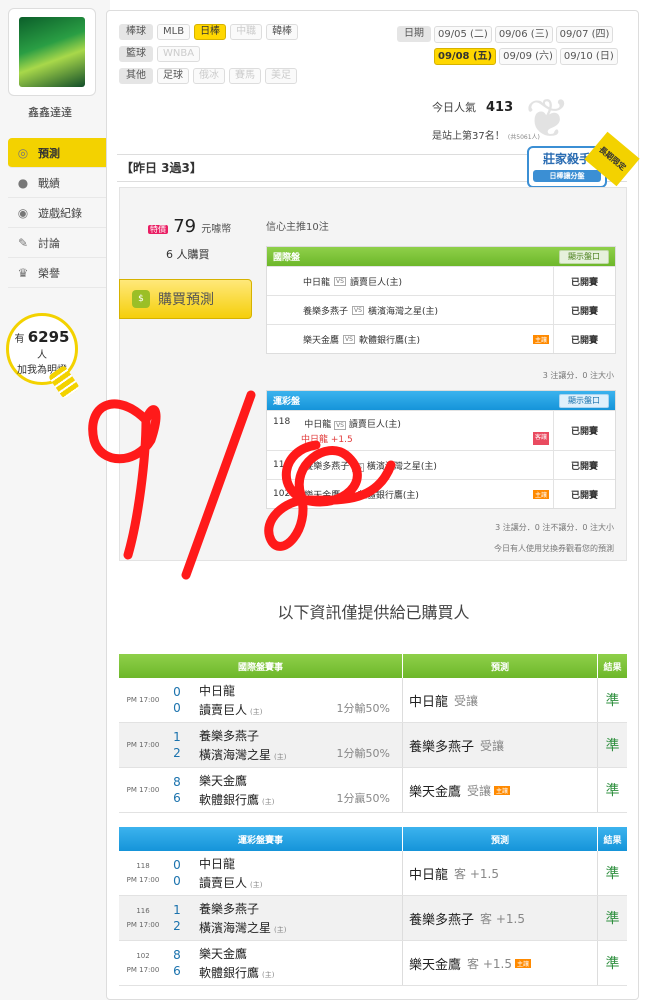  What do you see at coordinates (454, 107) in the screenshot?
I see `popularity-label: 今日人氣` at bounding box center [454, 107].